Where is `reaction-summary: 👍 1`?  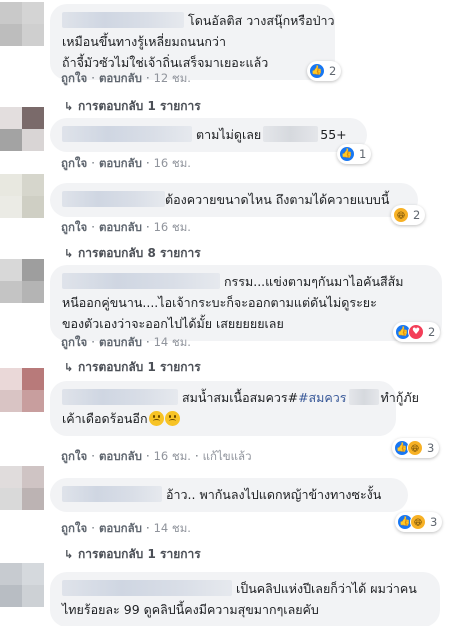 reaction-summary: 👍 1 is located at coordinates (354, 154).